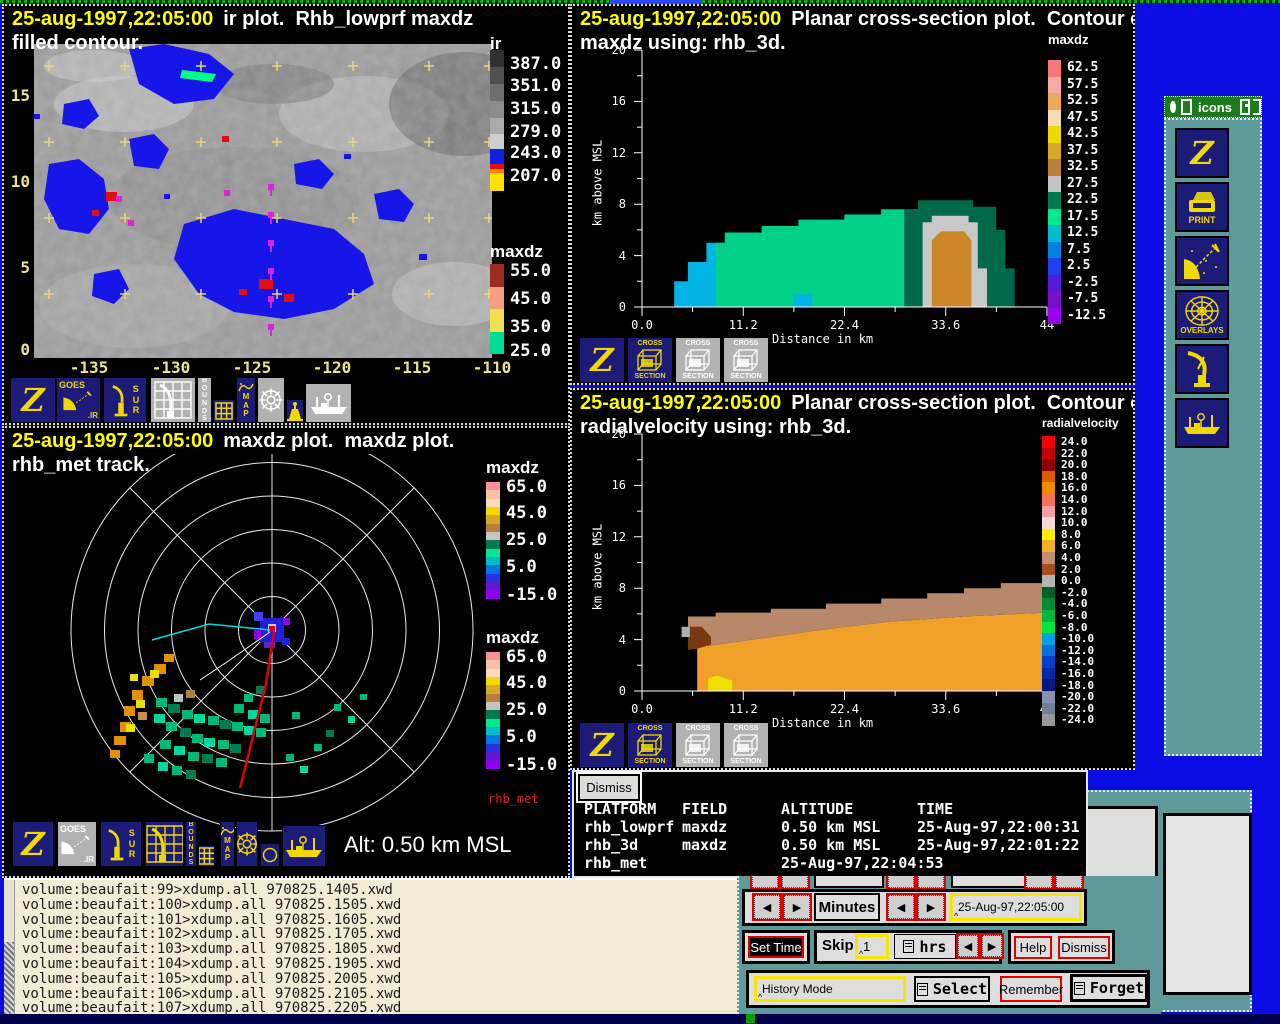 This screenshot has height=1024, width=1280. Describe the element at coordinates (1202, 207) in the screenshot. I see `shelf-button-print-icon: PRINT` at that location.